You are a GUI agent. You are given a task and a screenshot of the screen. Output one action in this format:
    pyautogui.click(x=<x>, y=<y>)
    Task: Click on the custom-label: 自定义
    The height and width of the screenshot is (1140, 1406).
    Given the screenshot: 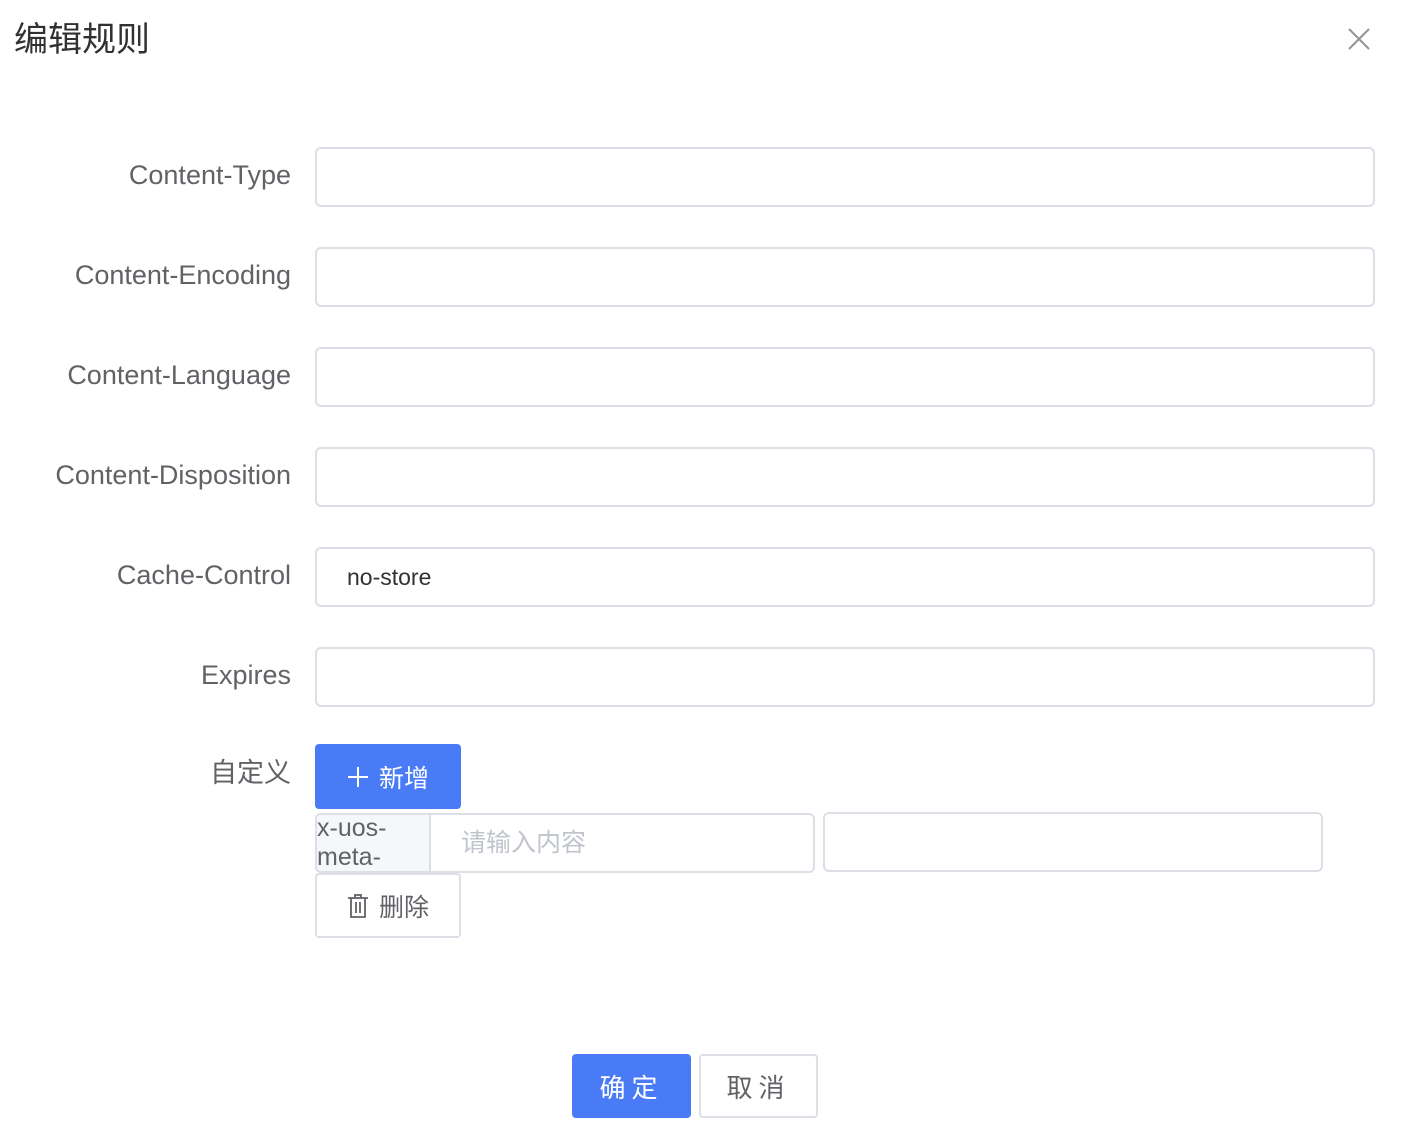 What is the action you would take?
    pyautogui.click(x=250, y=773)
    